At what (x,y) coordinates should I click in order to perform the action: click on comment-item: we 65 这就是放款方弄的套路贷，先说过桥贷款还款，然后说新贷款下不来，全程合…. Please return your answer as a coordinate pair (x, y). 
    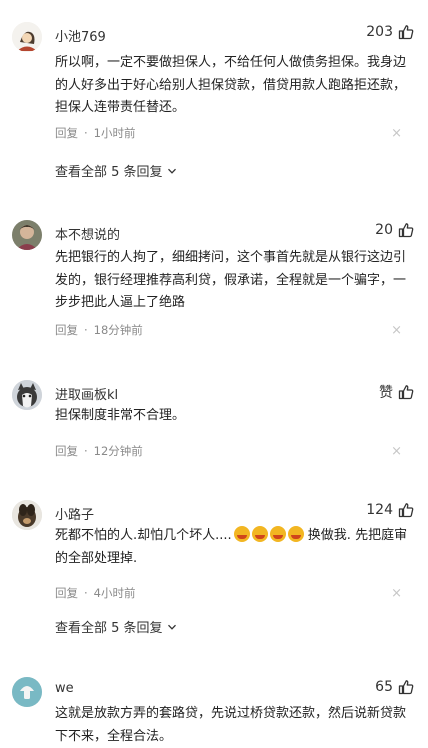
    Looking at the image, I should click on (214, 710).